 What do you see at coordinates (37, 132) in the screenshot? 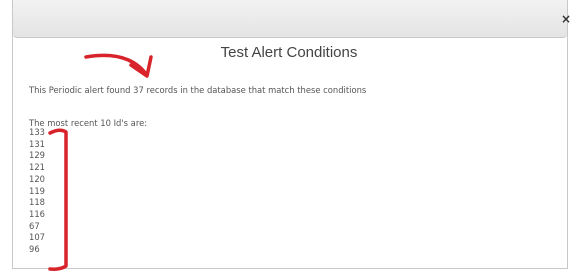
I see `id-item: 133` at bounding box center [37, 132].